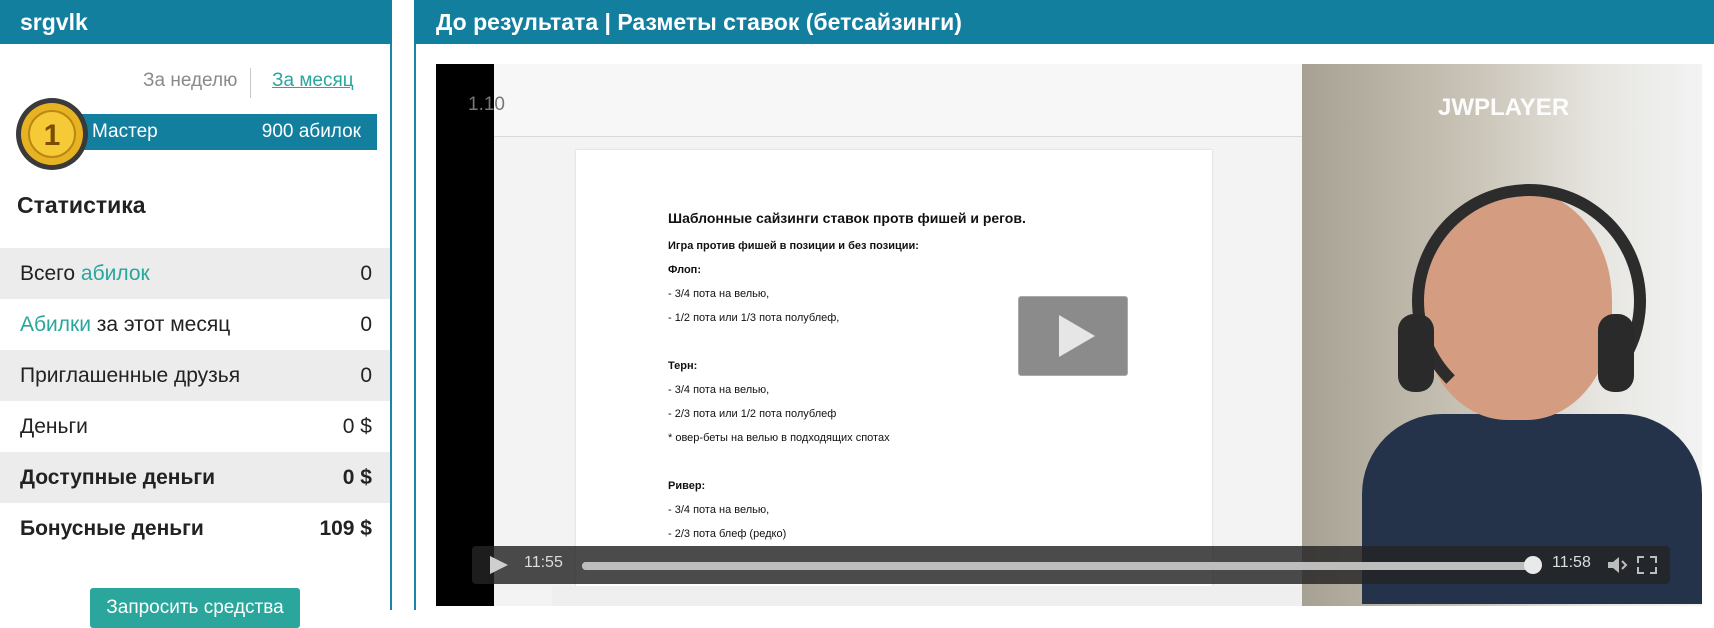 The width and height of the screenshot is (1714, 628). Describe the element at coordinates (190, 81) in the screenshot. I see `tab-week: За неделю` at that location.